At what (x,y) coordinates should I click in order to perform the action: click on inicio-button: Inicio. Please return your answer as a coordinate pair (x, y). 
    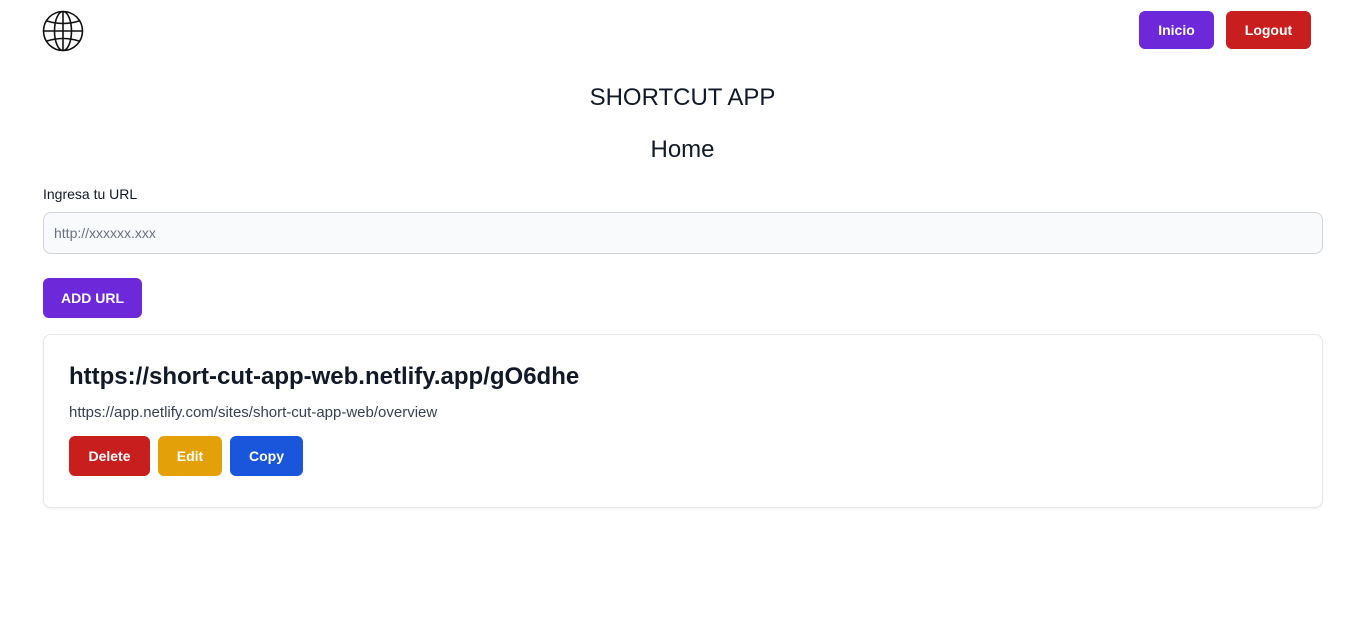
    Looking at the image, I should click on (1176, 30).